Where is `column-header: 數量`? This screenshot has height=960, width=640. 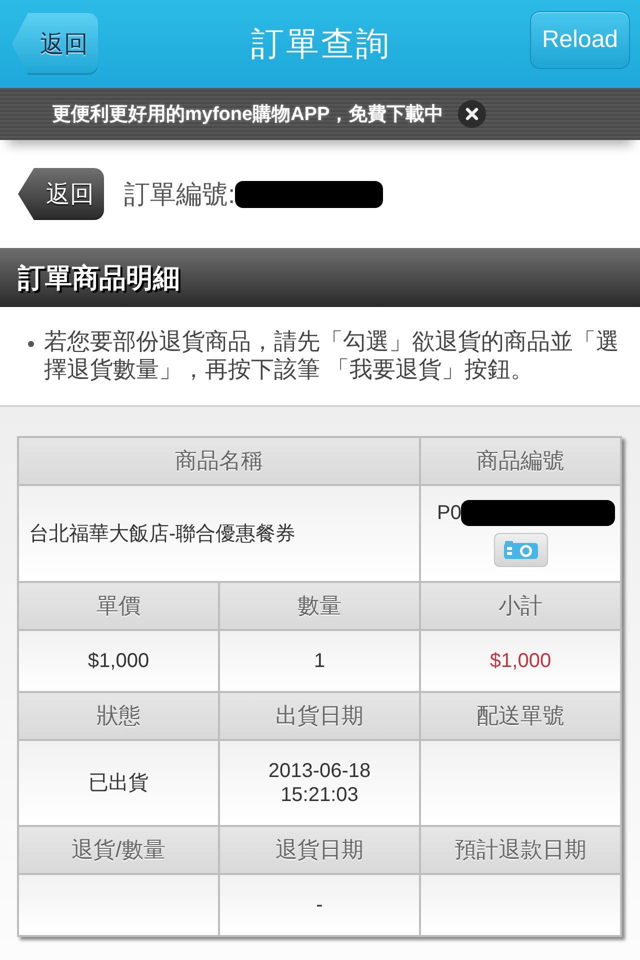 column-header: 數量 is located at coordinates (319, 606).